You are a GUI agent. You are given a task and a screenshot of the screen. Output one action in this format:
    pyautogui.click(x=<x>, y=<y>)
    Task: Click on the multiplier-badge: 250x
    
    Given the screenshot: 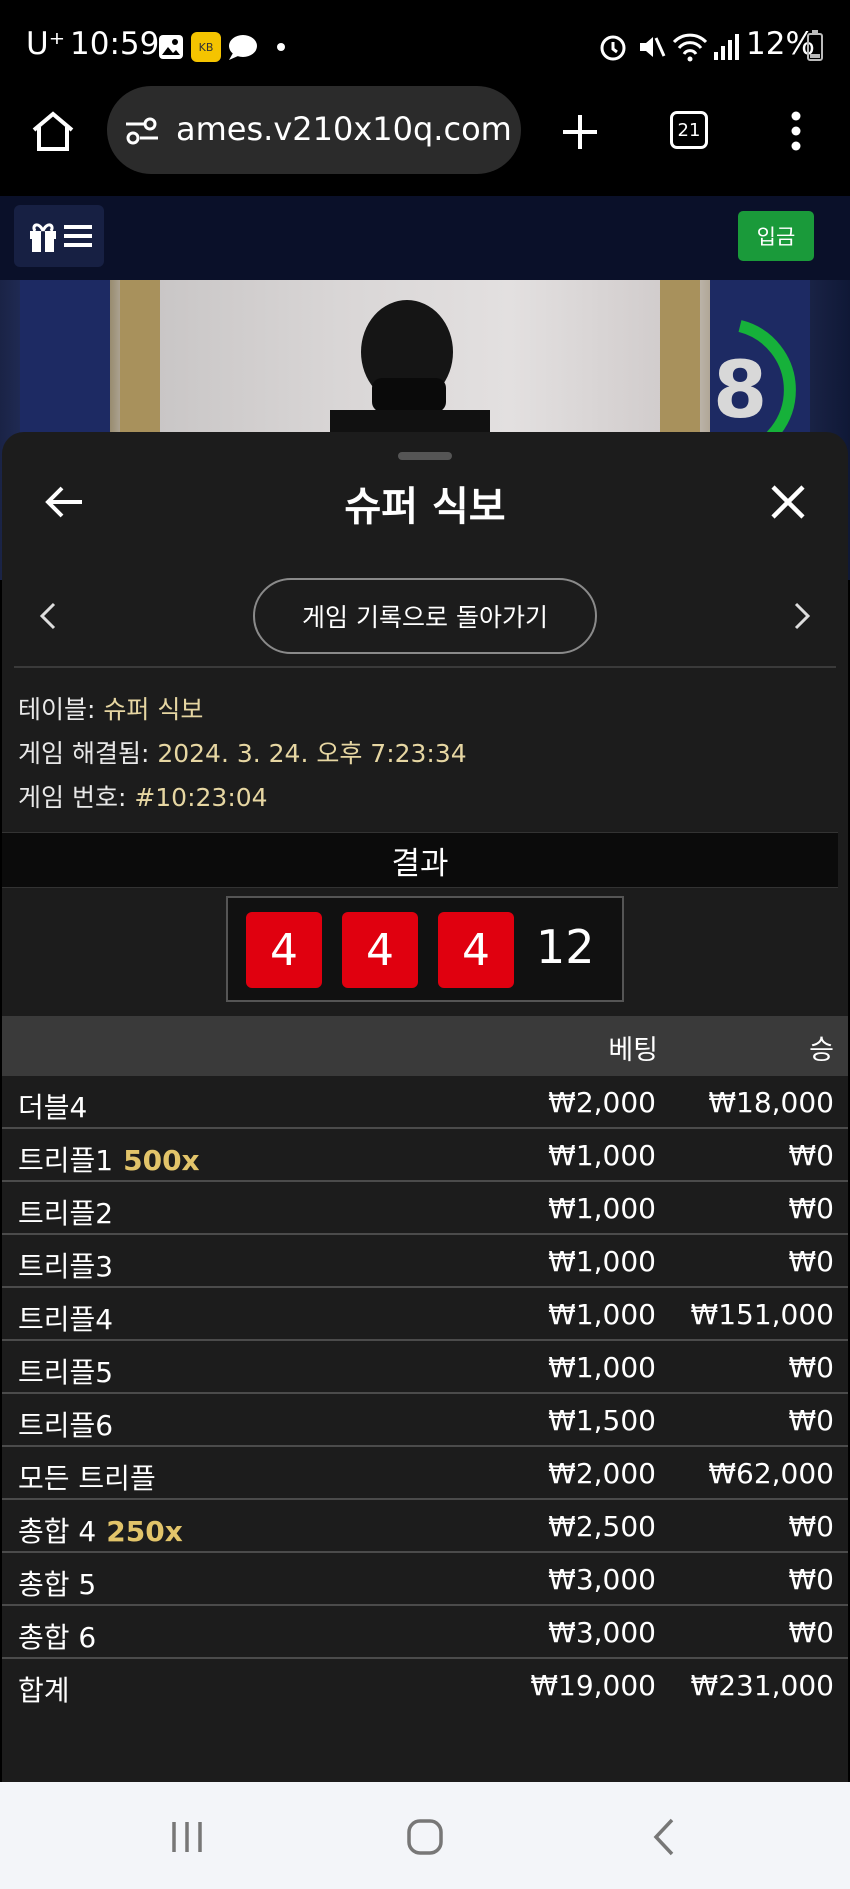 What is the action you would take?
    pyautogui.click(x=144, y=1531)
    